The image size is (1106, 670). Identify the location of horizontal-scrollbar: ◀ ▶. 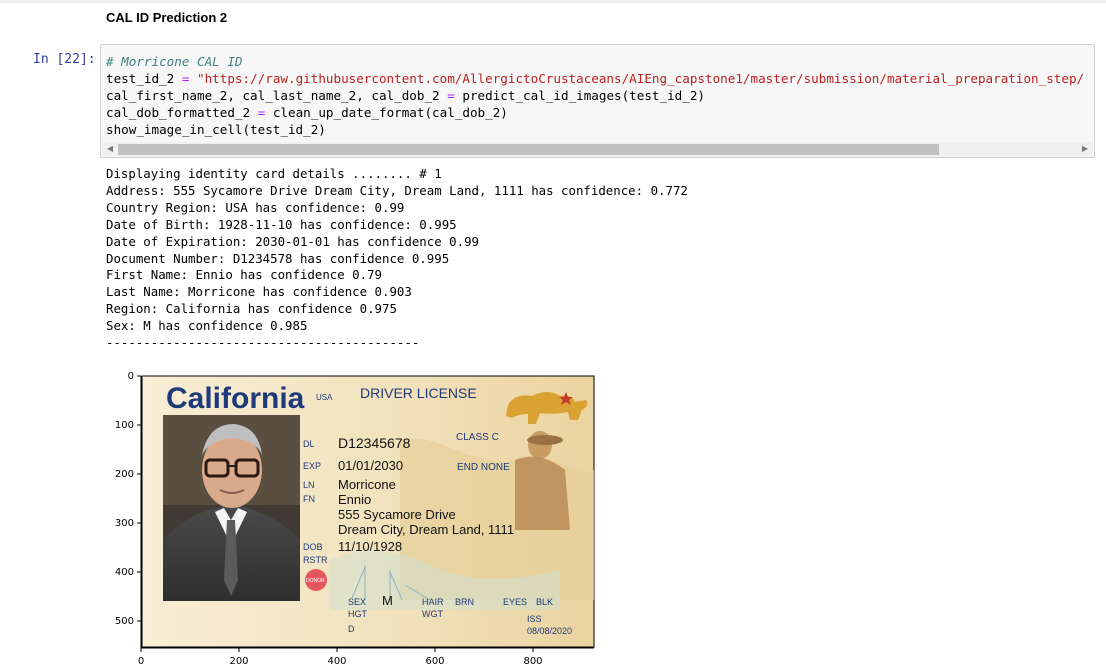
(597, 149).